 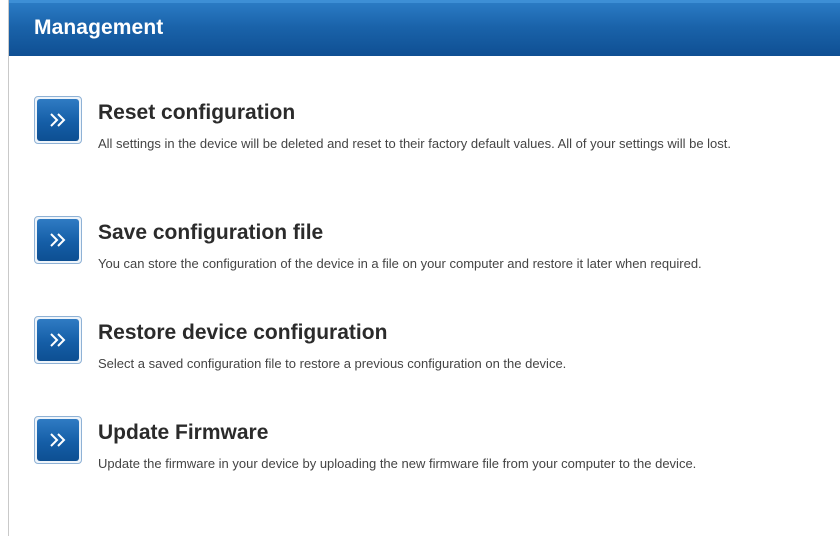 What do you see at coordinates (183, 433) in the screenshot?
I see `item-title: Update Firmware` at bounding box center [183, 433].